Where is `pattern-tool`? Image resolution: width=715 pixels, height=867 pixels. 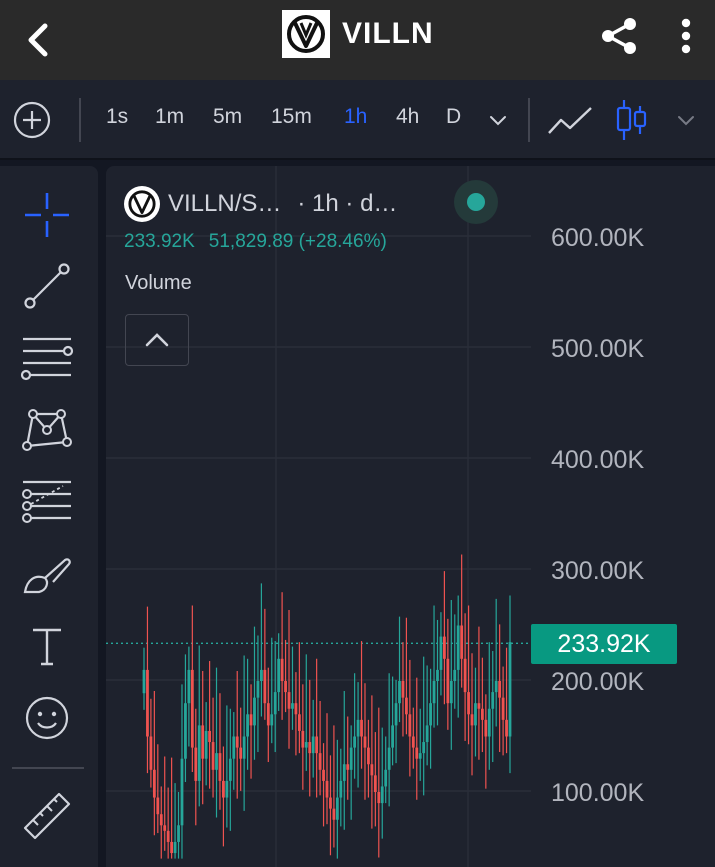
pattern-tool is located at coordinates (47, 428).